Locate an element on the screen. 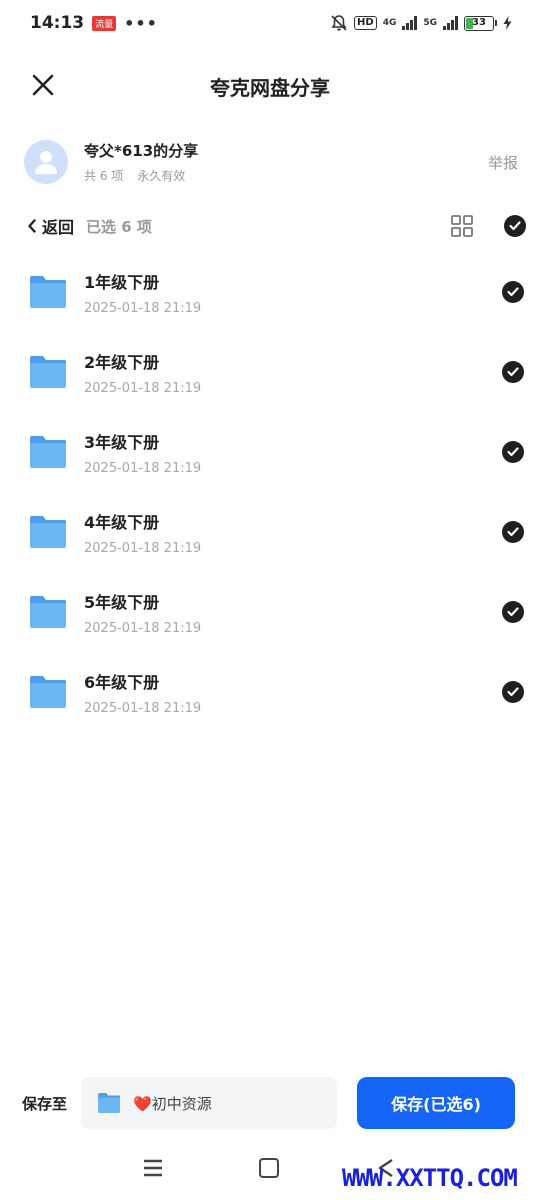 Image resolution: width=540 pixels, height=1200 pixels. avatar is located at coordinates (46, 162).